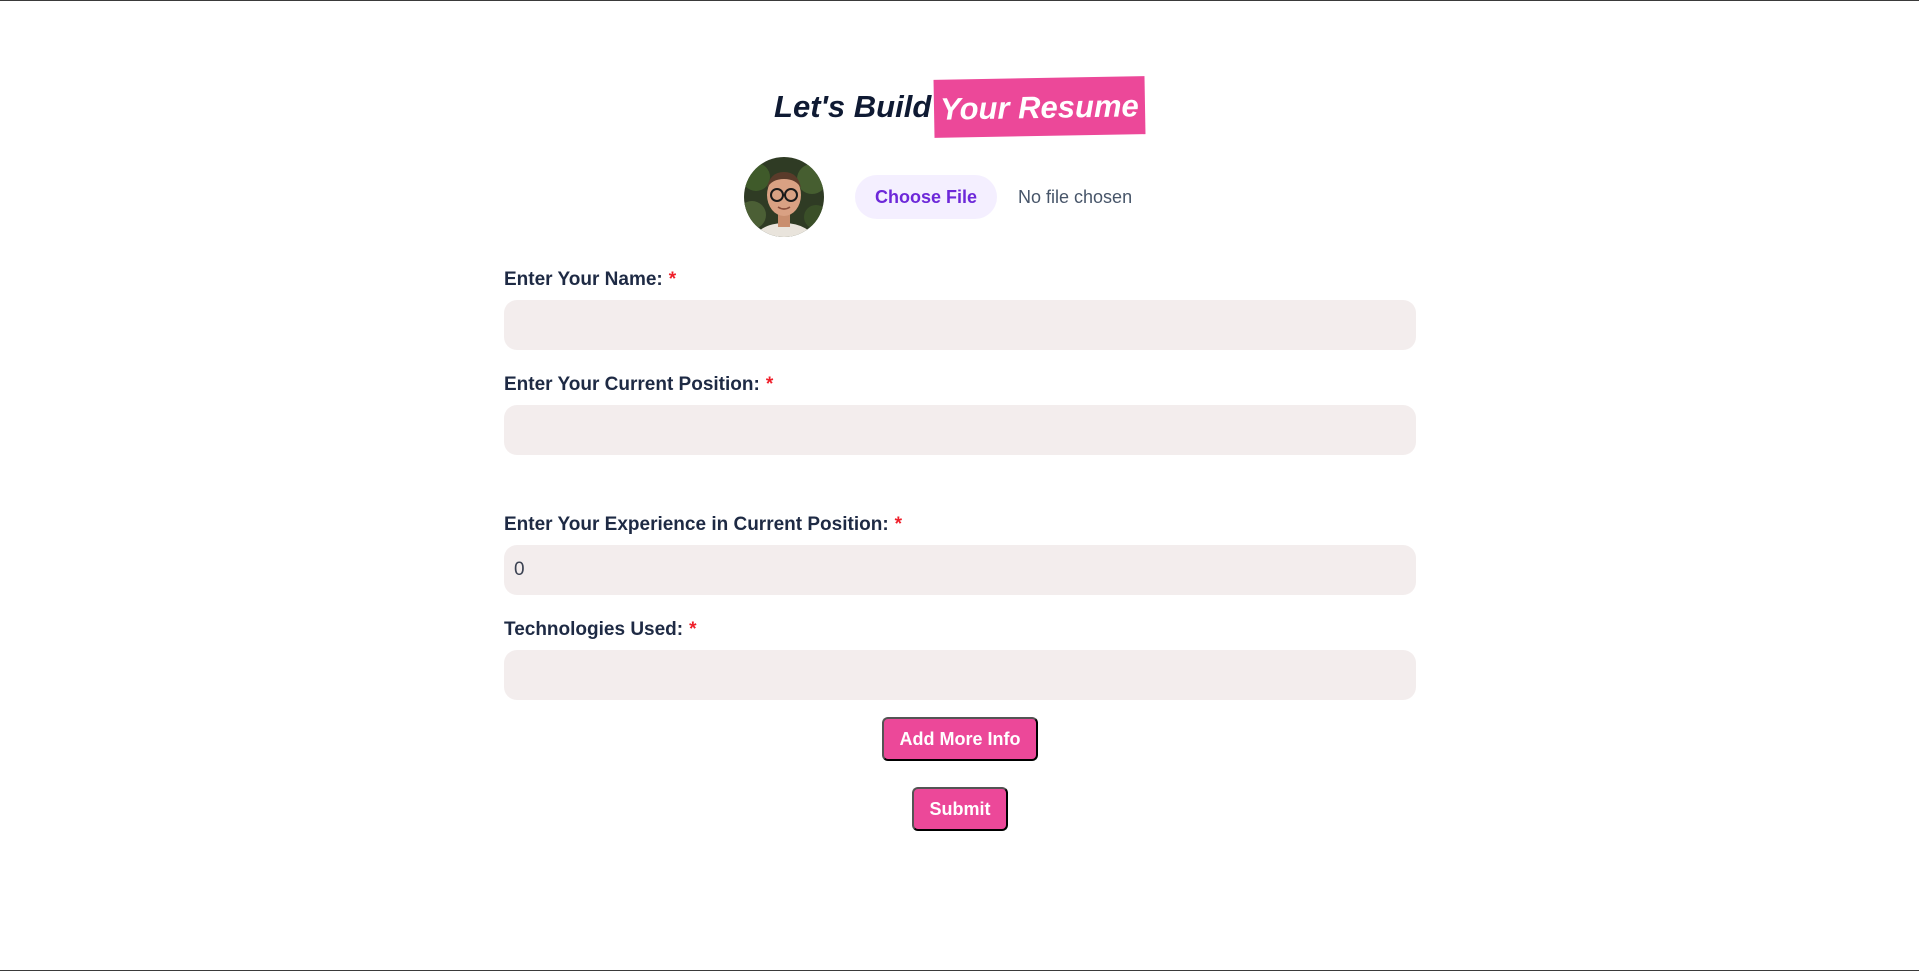  I want to click on profile-photo-icon, so click(784, 197).